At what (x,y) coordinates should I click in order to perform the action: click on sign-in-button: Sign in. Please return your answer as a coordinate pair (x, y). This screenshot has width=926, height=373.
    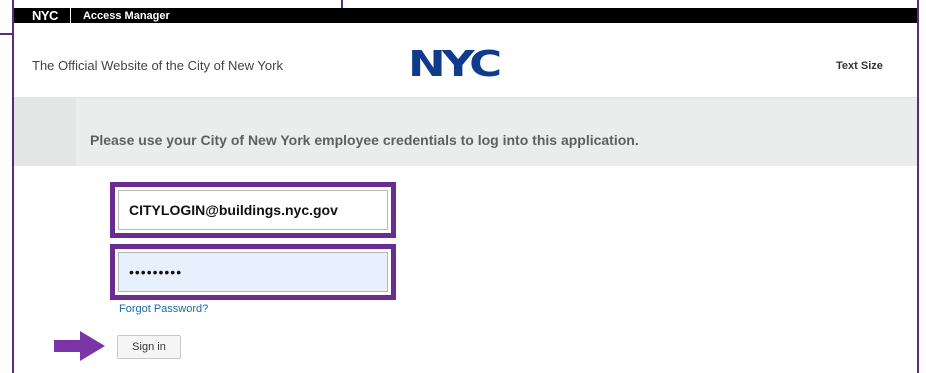
    Looking at the image, I should click on (149, 347).